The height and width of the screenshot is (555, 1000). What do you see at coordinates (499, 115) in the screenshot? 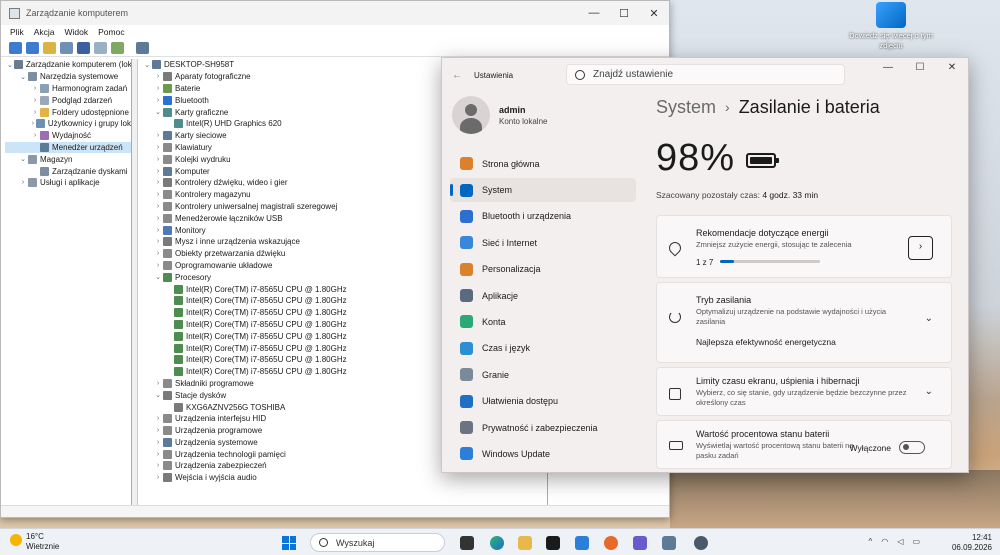
I see `user-account-card: admin Konto lokalne` at bounding box center [499, 115].